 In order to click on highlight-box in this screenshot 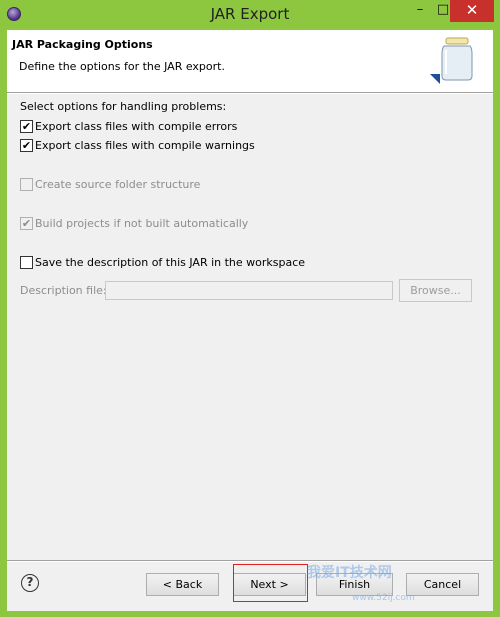, I will do `click(270, 583)`.